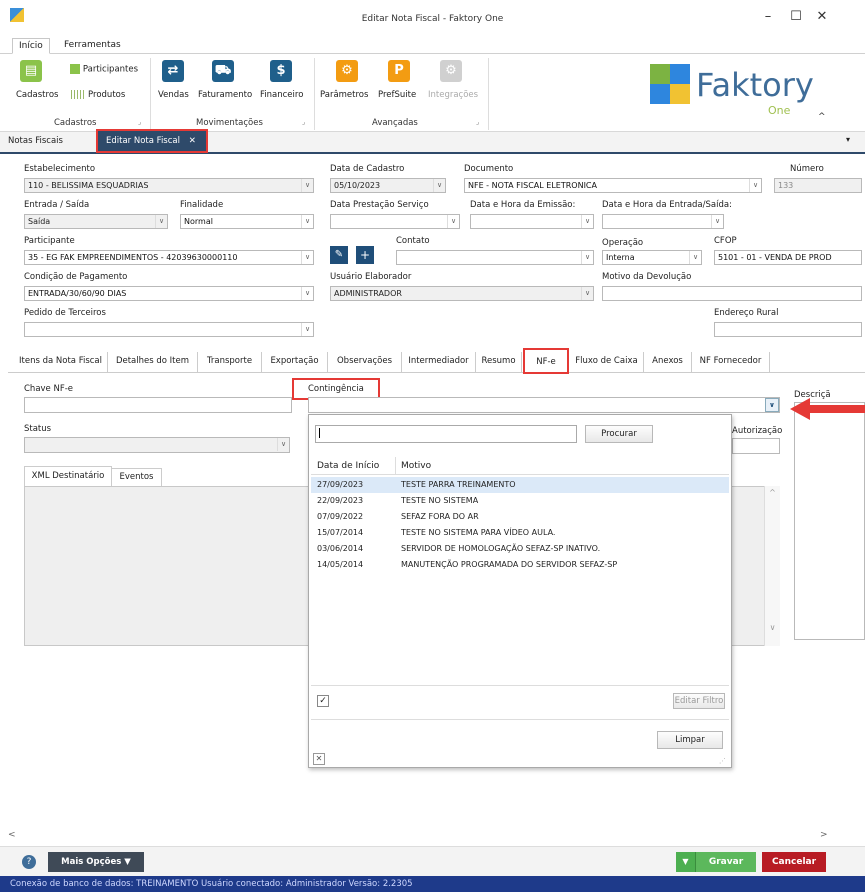 The image size is (865, 892). I want to click on tab-anexos: Anexos, so click(668, 362).